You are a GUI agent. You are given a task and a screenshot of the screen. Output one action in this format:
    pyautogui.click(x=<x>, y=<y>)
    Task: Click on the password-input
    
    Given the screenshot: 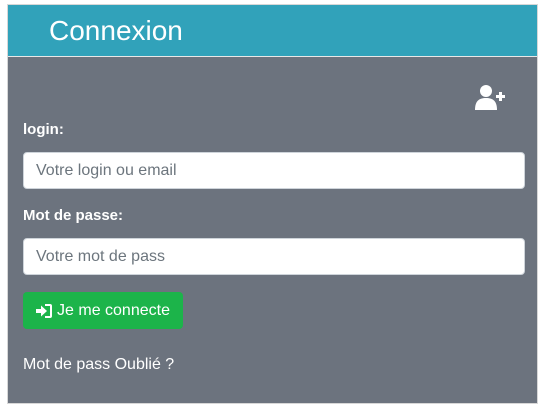 What is the action you would take?
    pyautogui.click(x=274, y=256)
    